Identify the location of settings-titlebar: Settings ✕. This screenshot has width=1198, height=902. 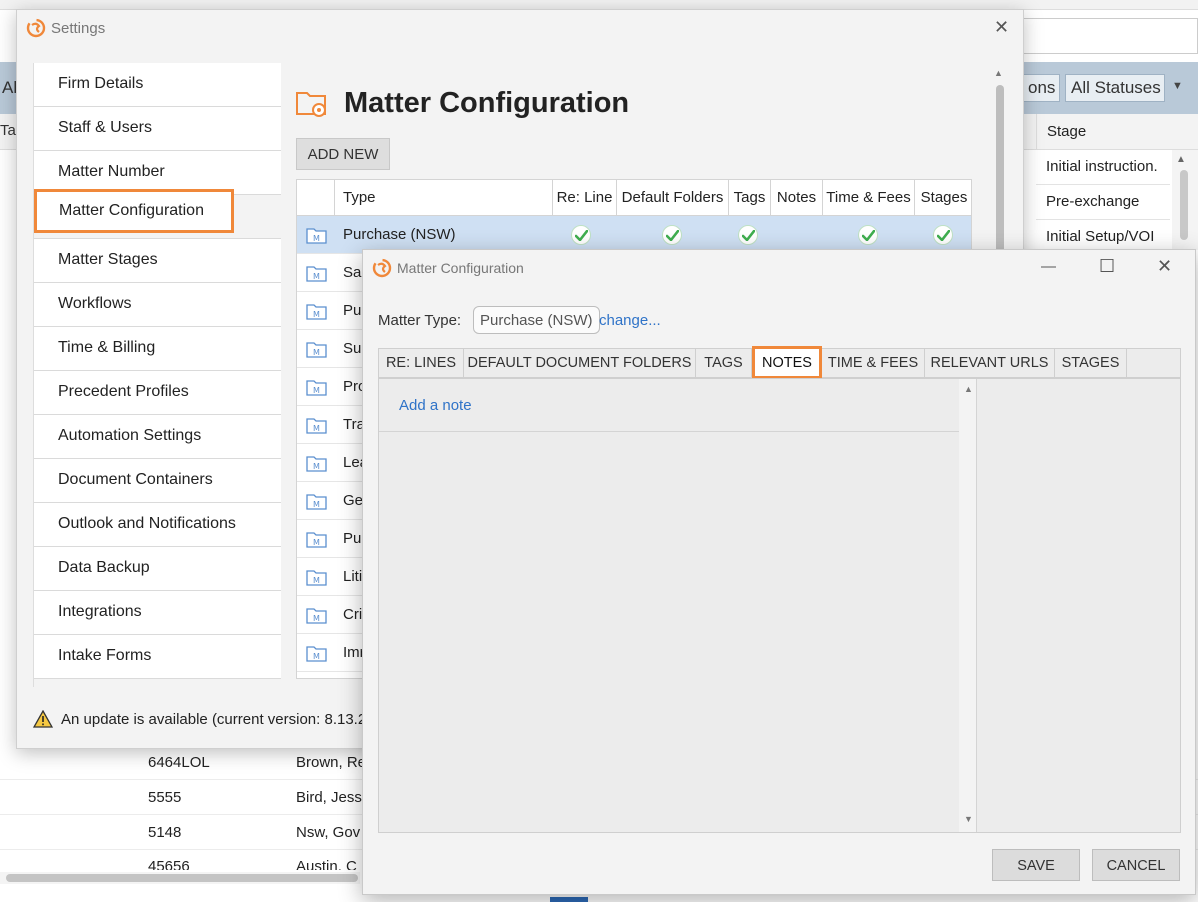
(520, 29).